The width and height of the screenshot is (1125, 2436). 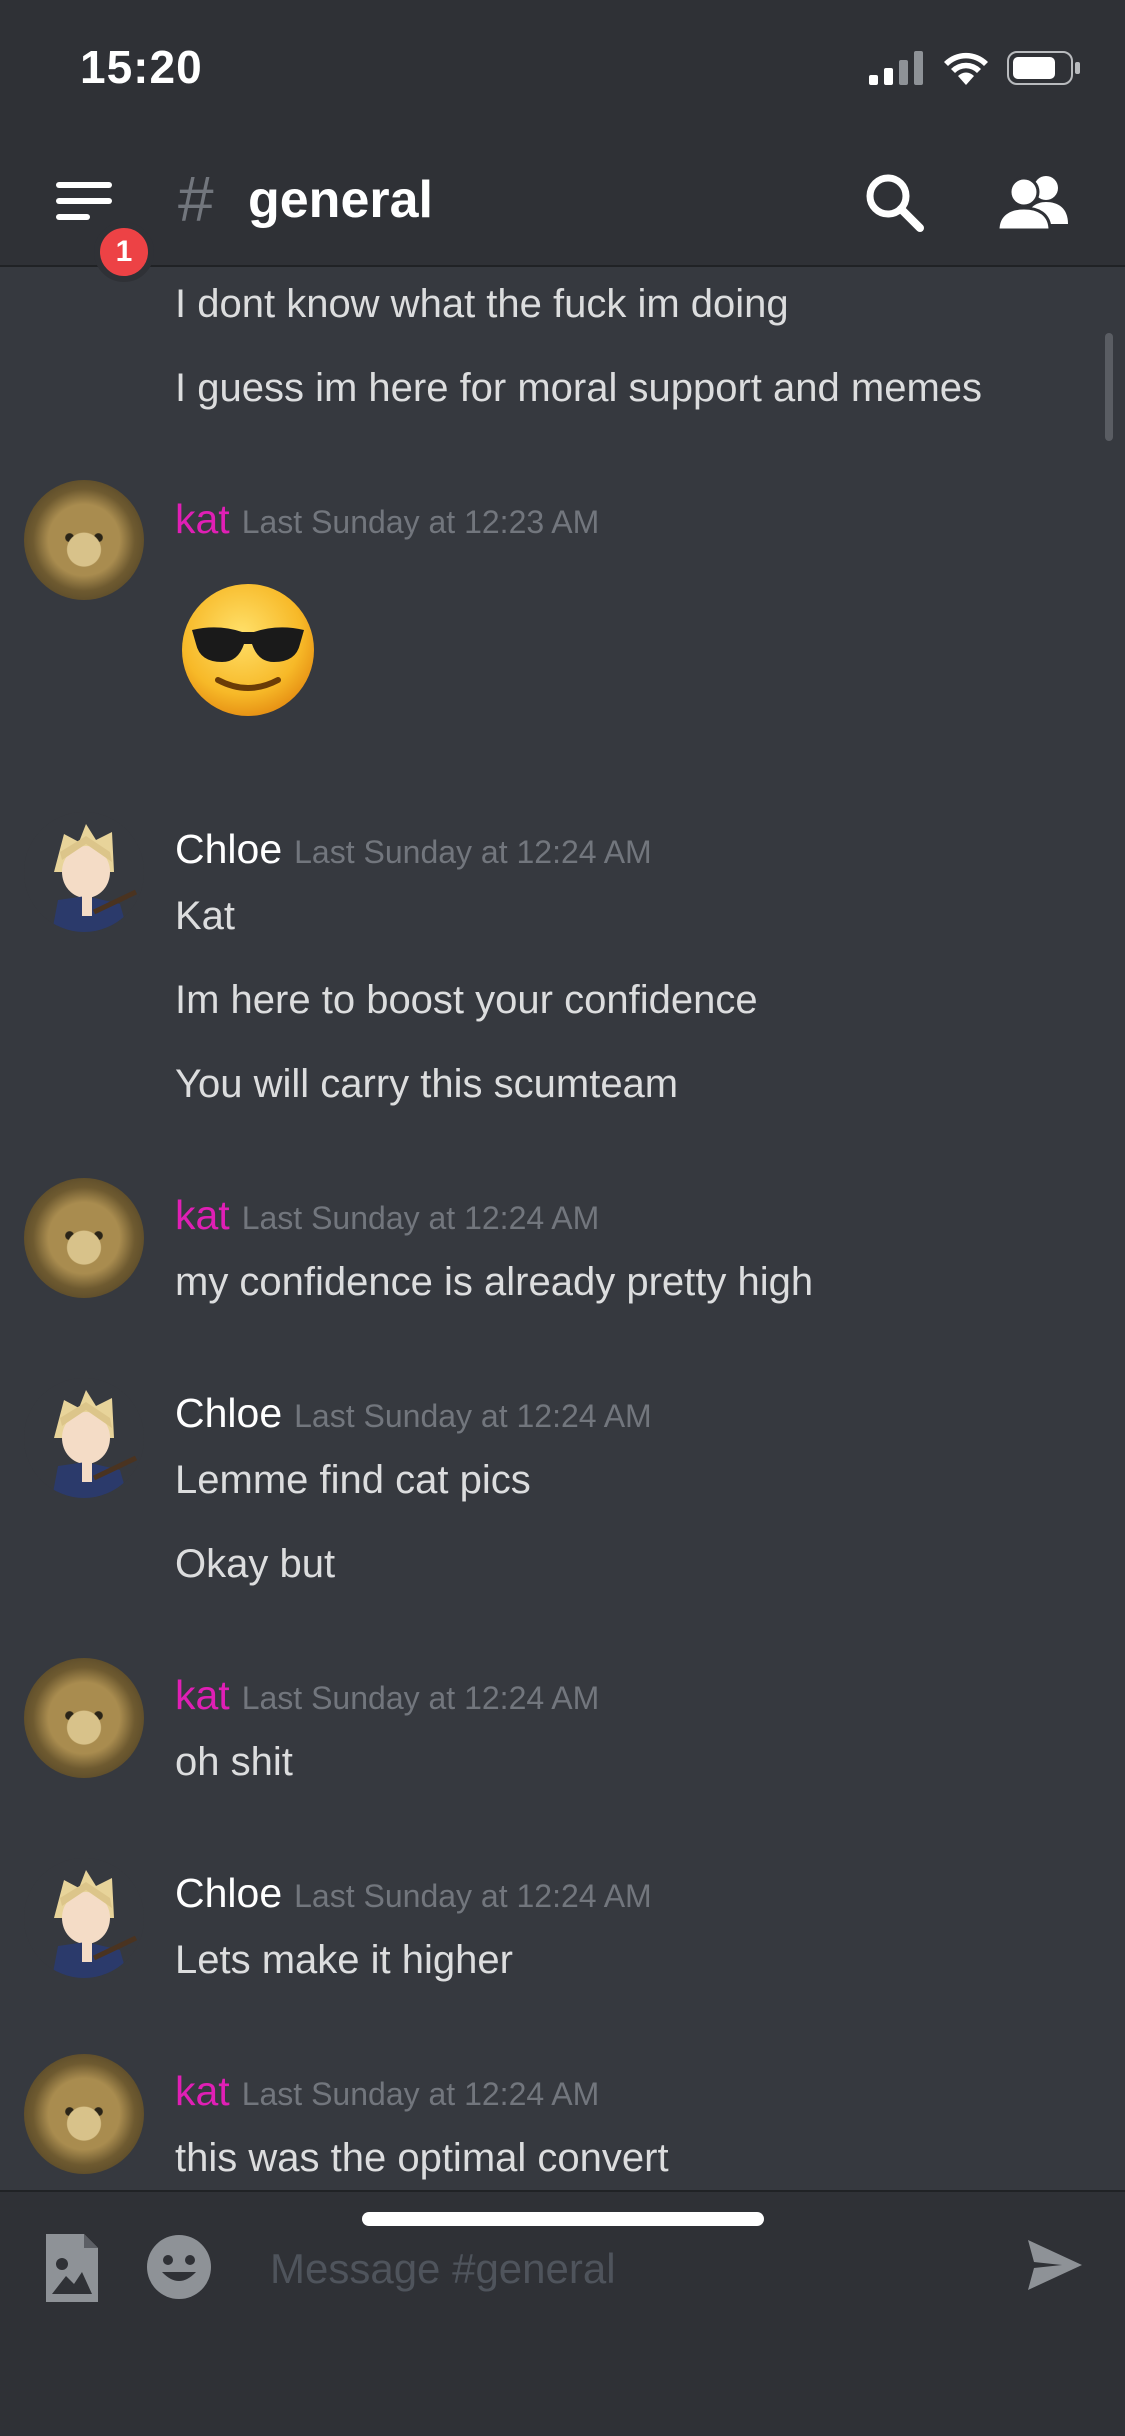 What do you see at coordinates (340, 200) in the screenshot?
I see `channel-title: general` at bounding box center [340, 200].